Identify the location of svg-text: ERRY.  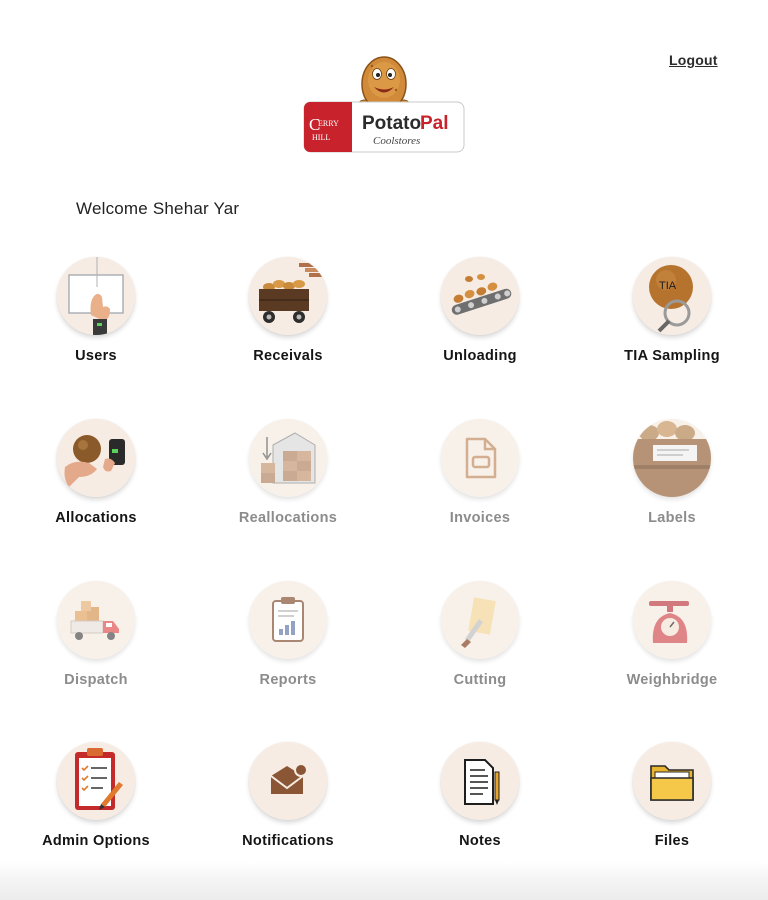
(328, 123).